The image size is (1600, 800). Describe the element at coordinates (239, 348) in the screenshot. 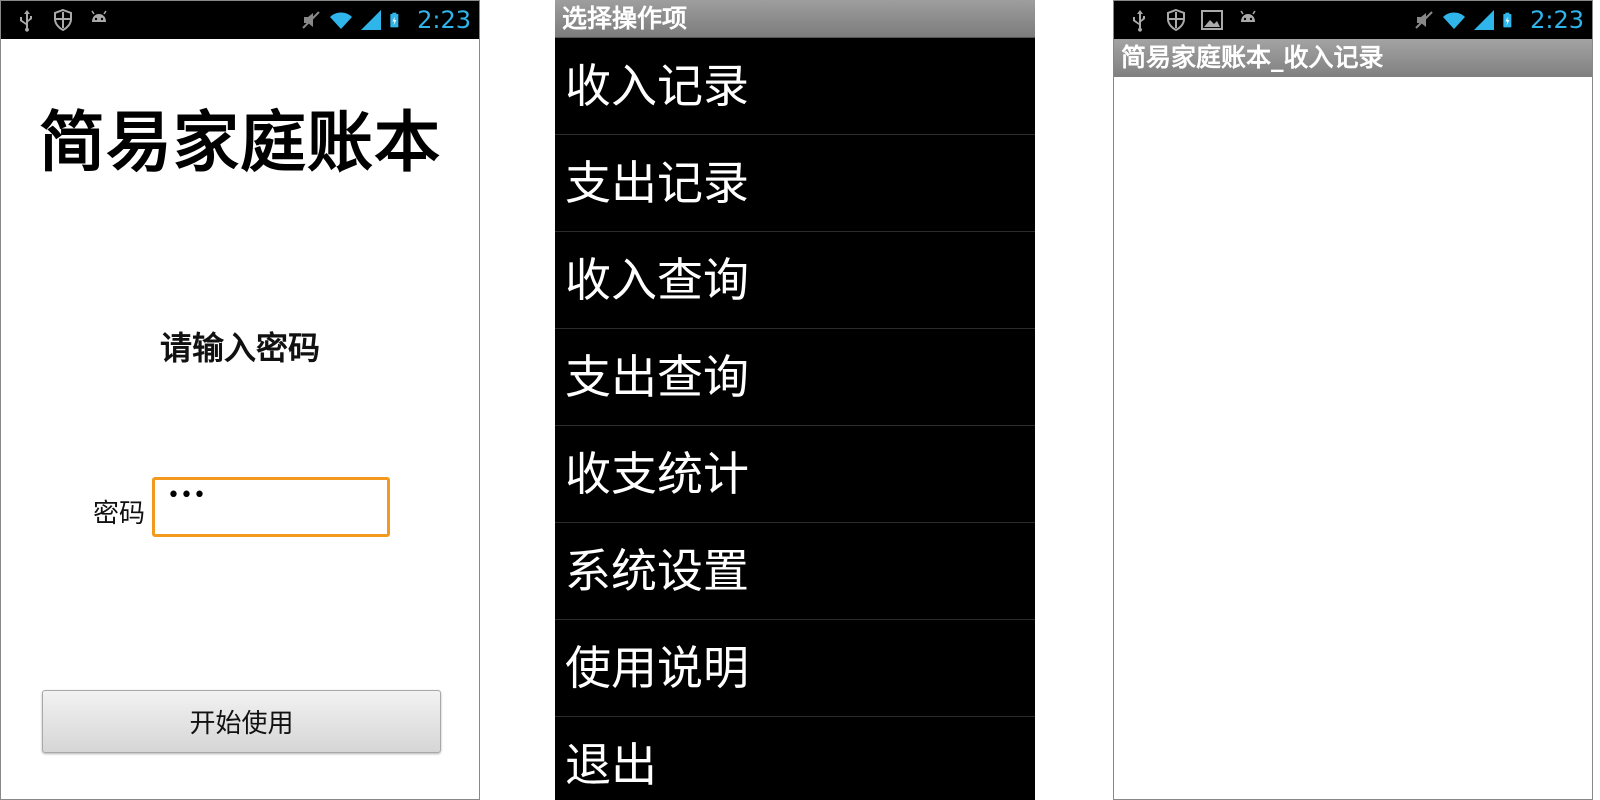

I see `password-prompt: 请输入密码` at that location.